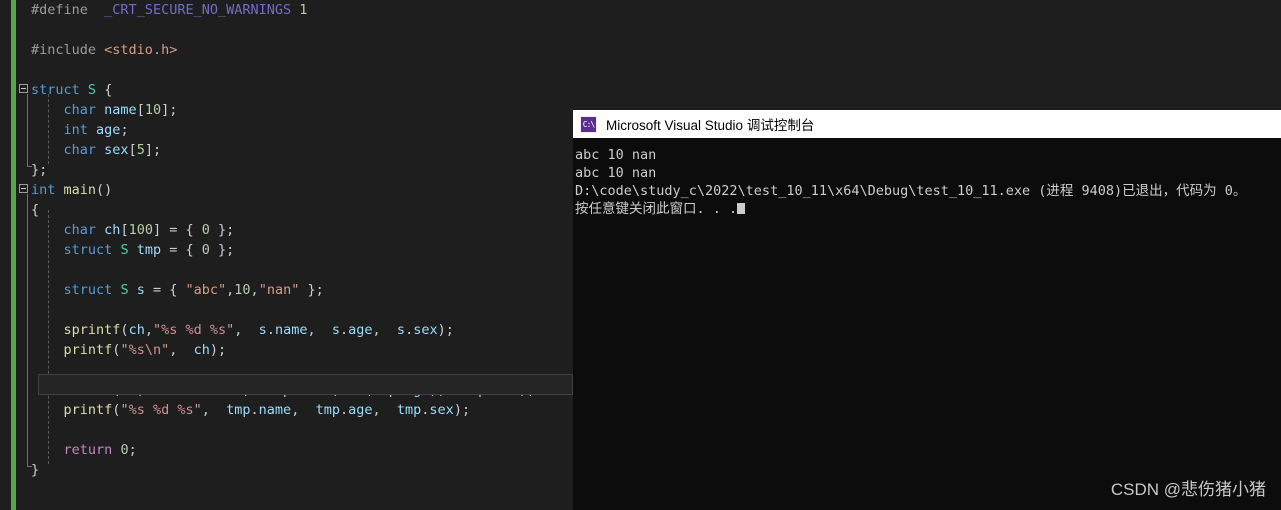 Image resolution: width=1281 pixels, height=510 pixels. I want to click on code-line-text: {, so click(35, 210).